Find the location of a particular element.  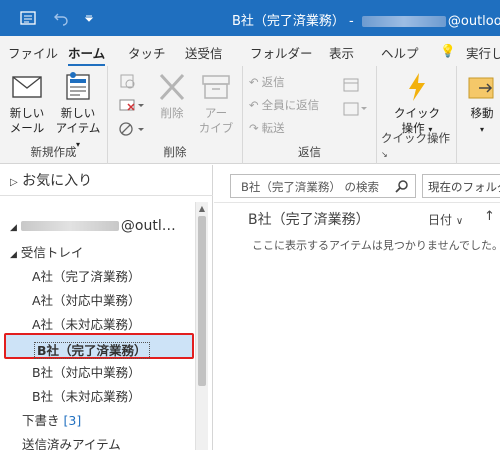

meeting-icon is located at coordinates (351, 86).